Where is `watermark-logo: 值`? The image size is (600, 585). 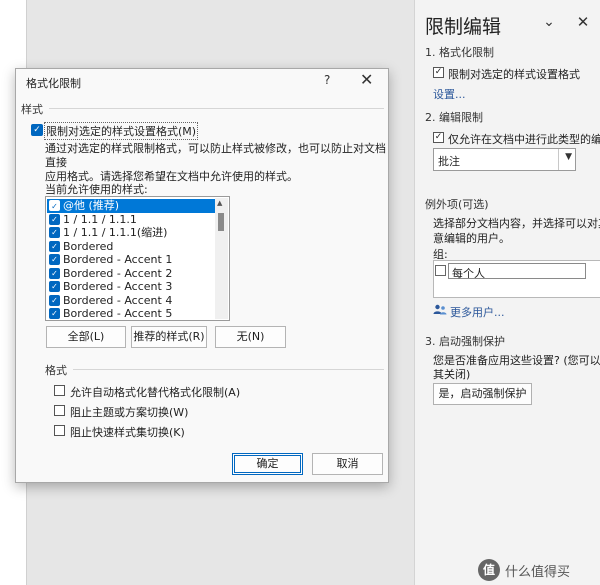 watermark-logo: 值 is located at coordinates (489, 570).